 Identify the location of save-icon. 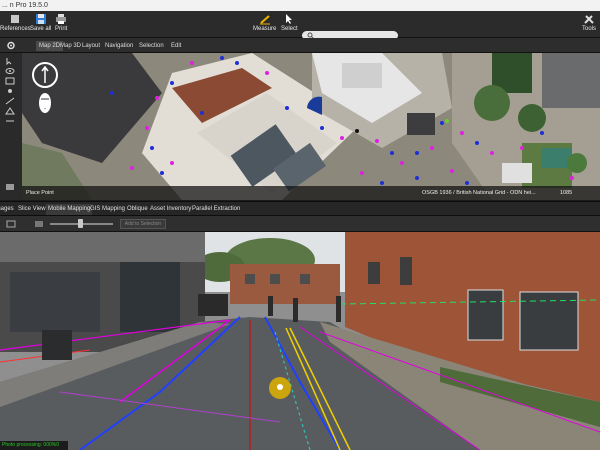
(40, 19).